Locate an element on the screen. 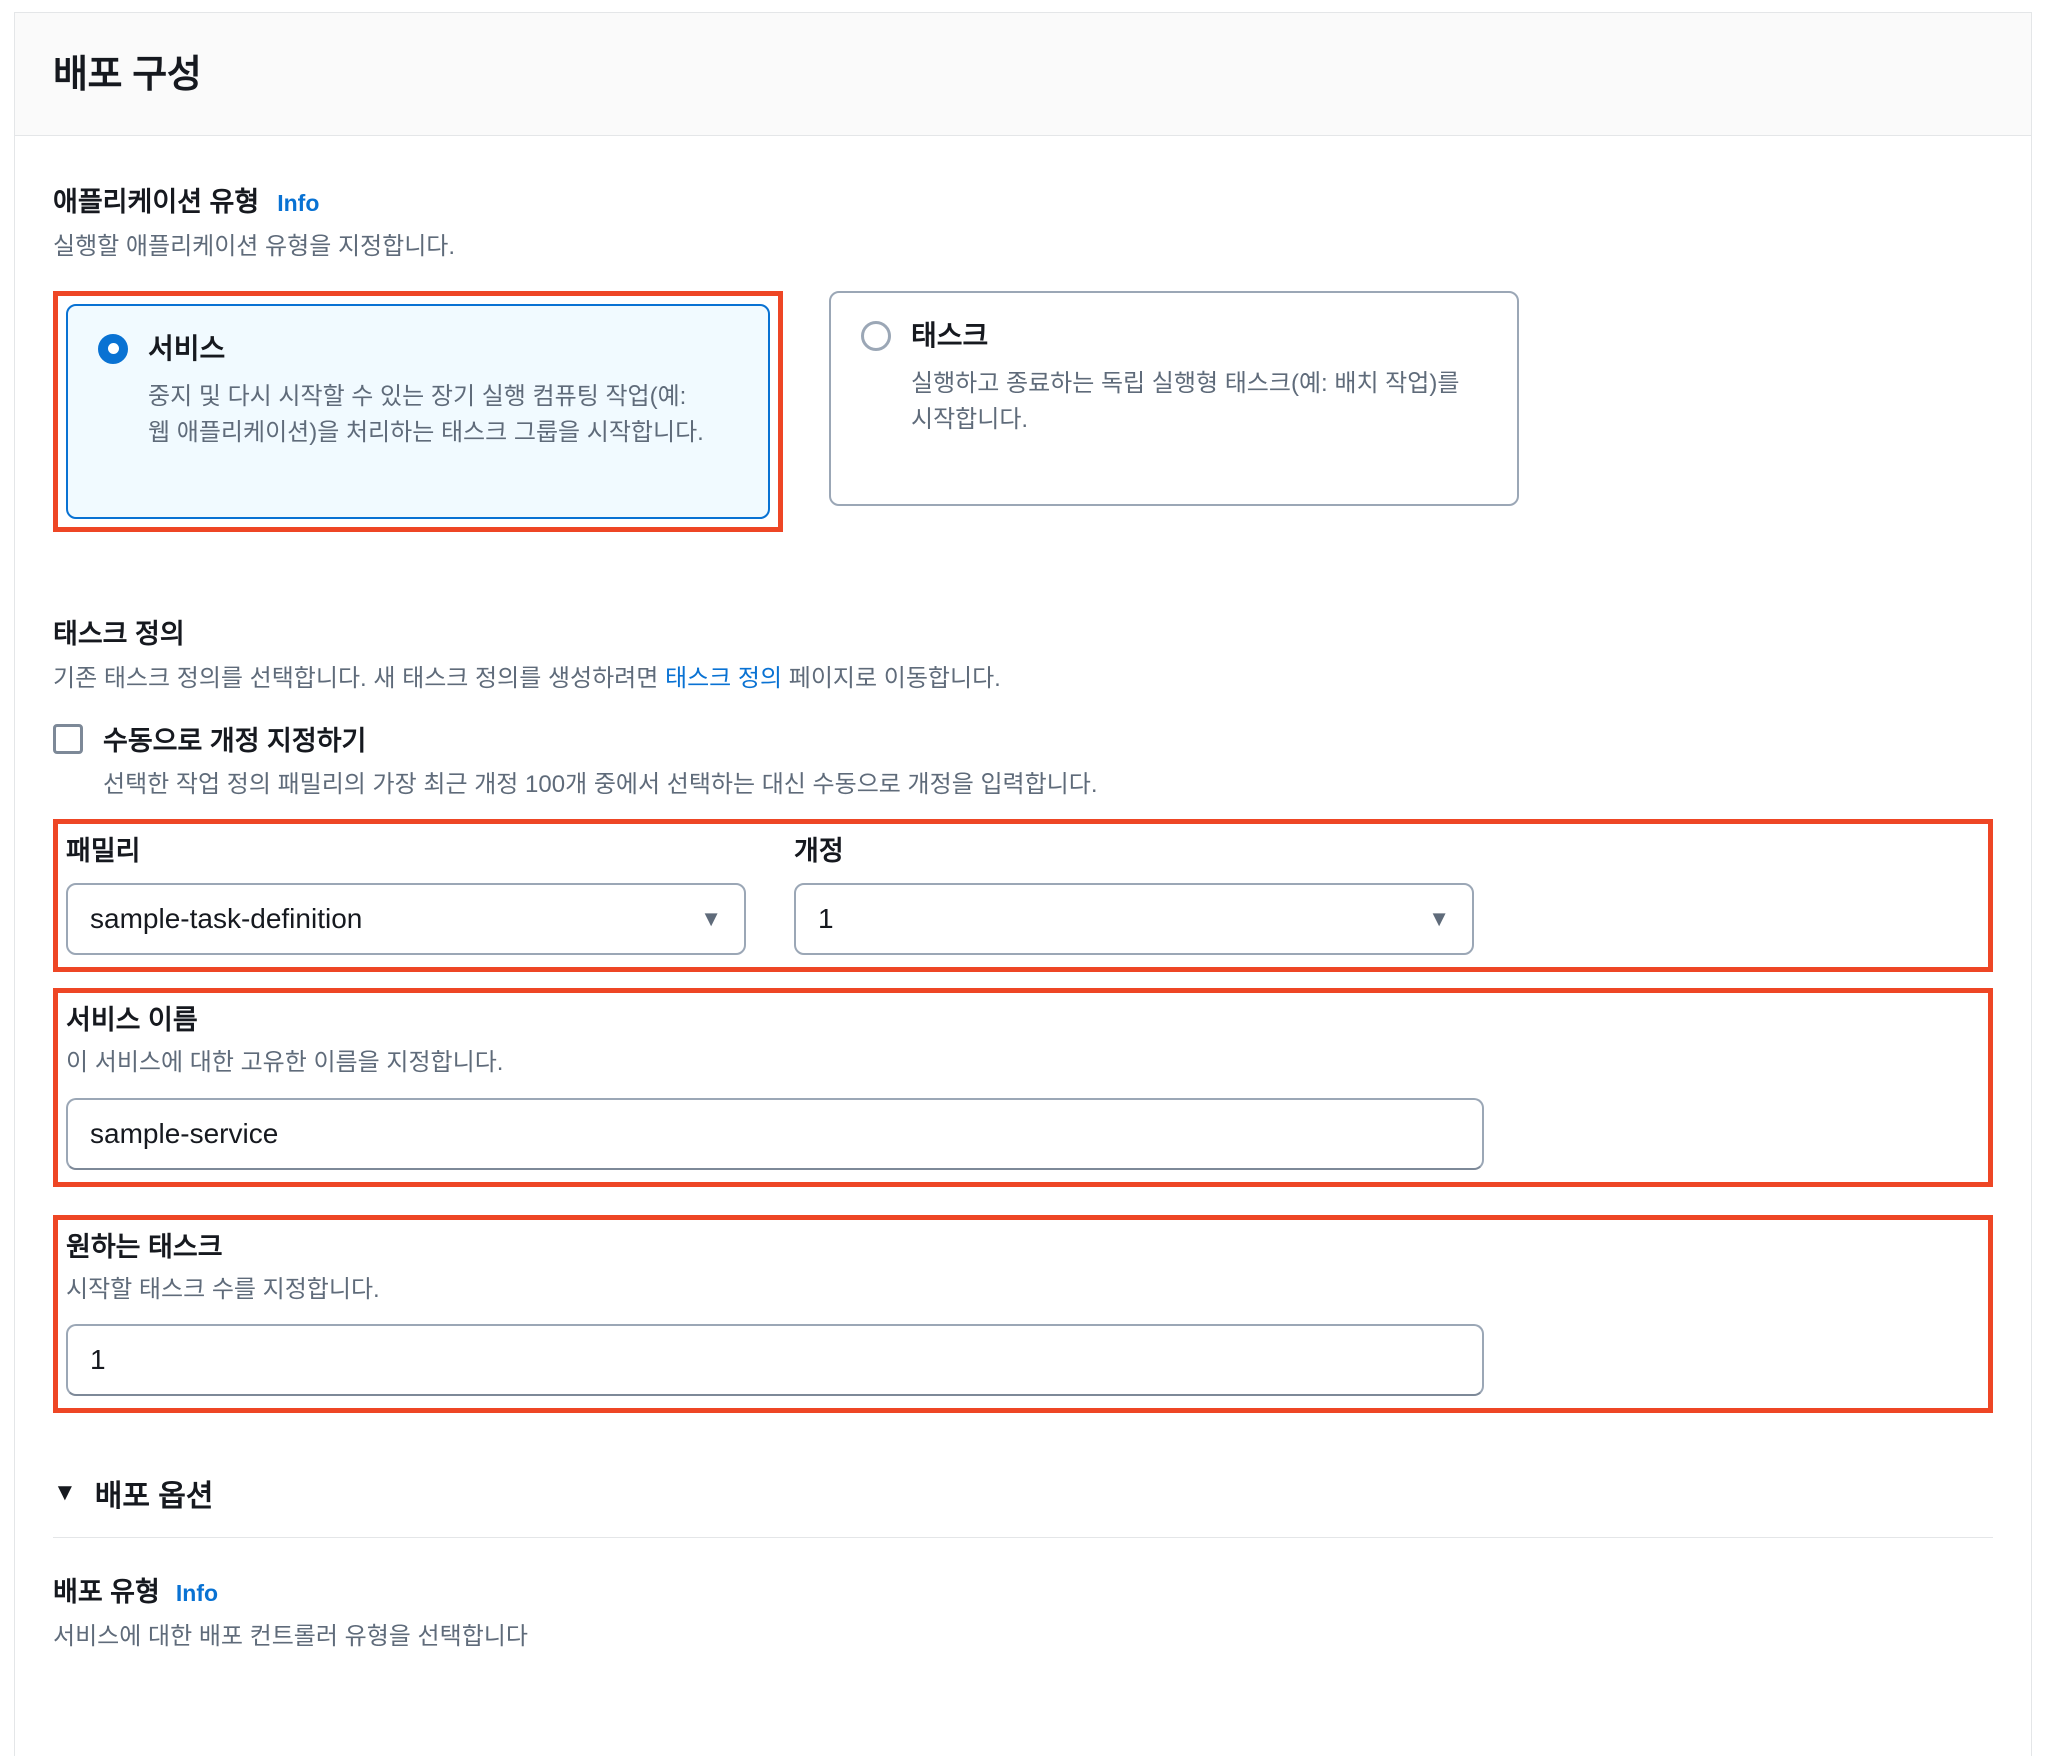  service-name-description: 이 서비스에 대한 고유한 이름을 지정합니다. is located at coordinates (285, 1063).